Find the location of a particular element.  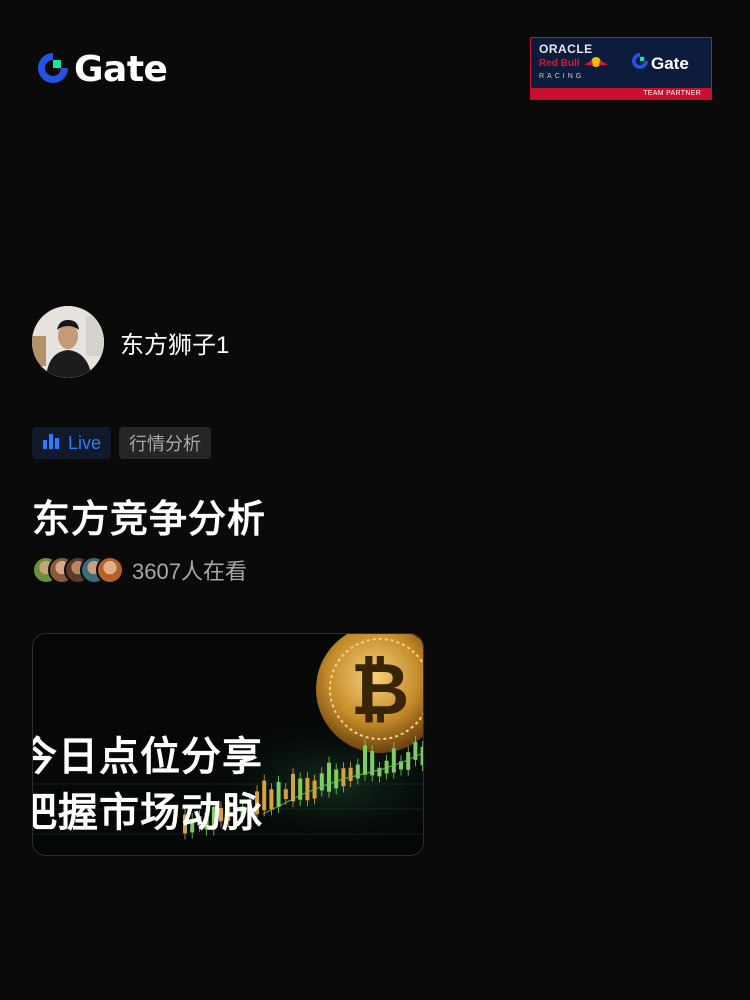

category-tag: 行情分析 is located at coordinates (165, 443).